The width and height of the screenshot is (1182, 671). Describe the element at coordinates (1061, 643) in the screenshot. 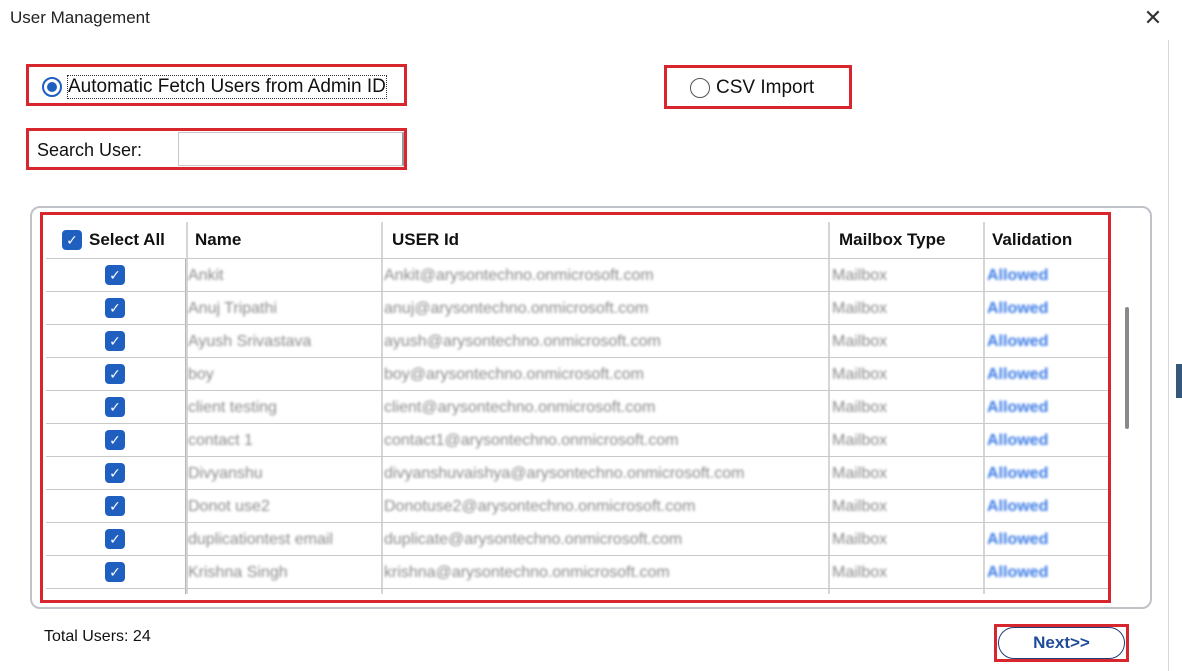

I see `next-button: Next>>` at that location.